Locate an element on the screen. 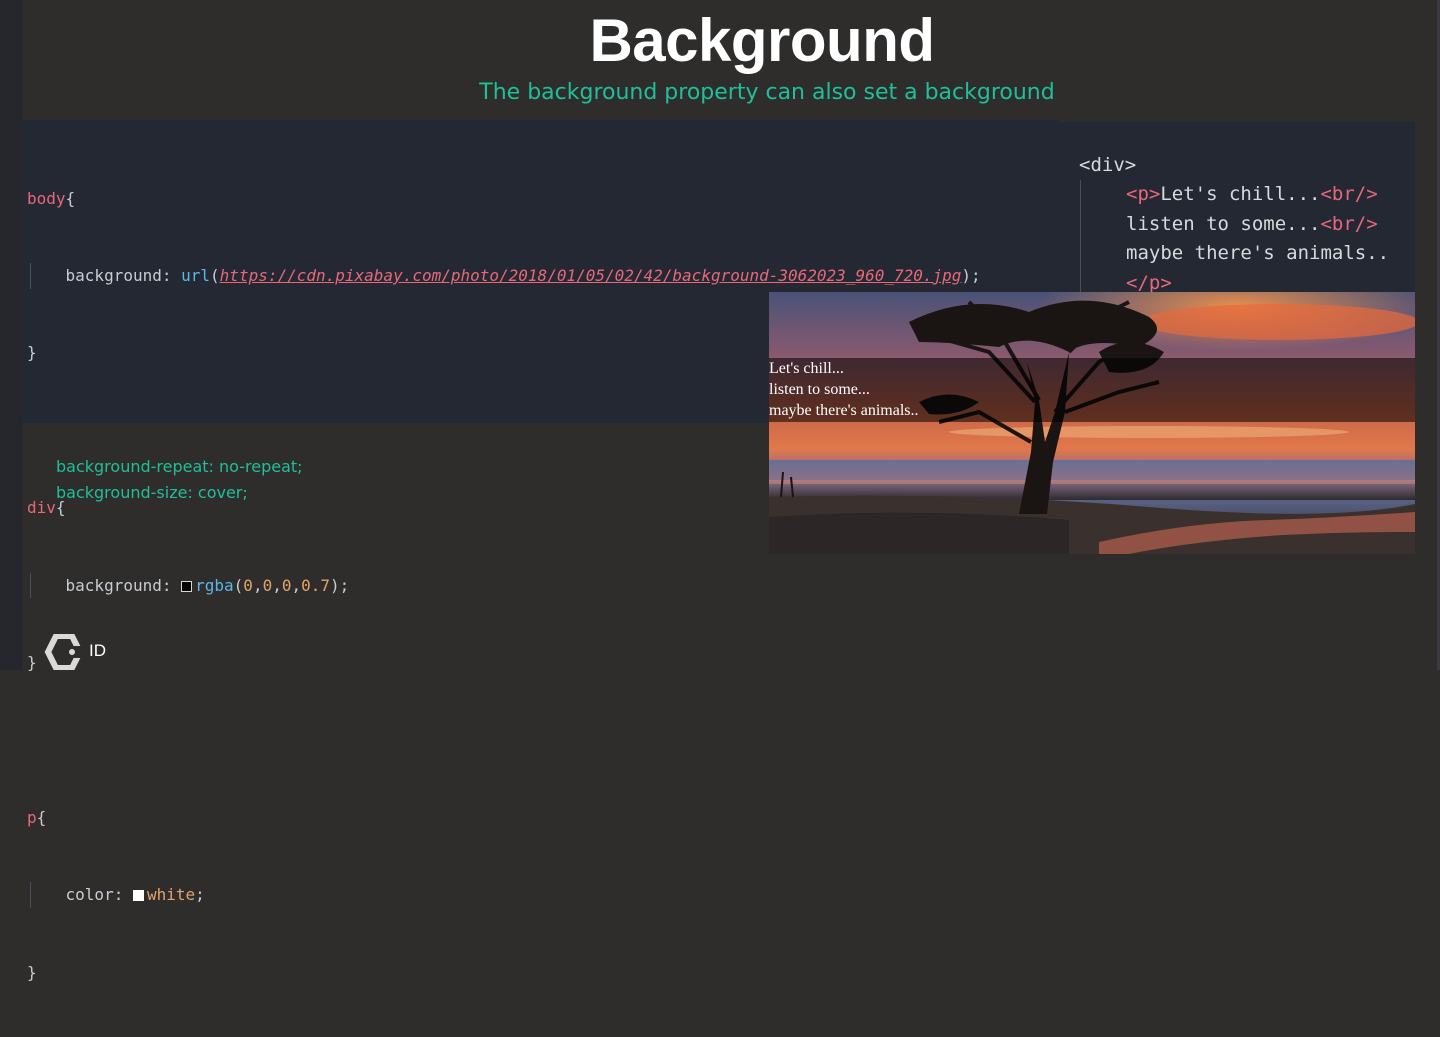 The width and height of the screenshot is (1440, 1037). logo-icon is located at coordinates (64, 652).